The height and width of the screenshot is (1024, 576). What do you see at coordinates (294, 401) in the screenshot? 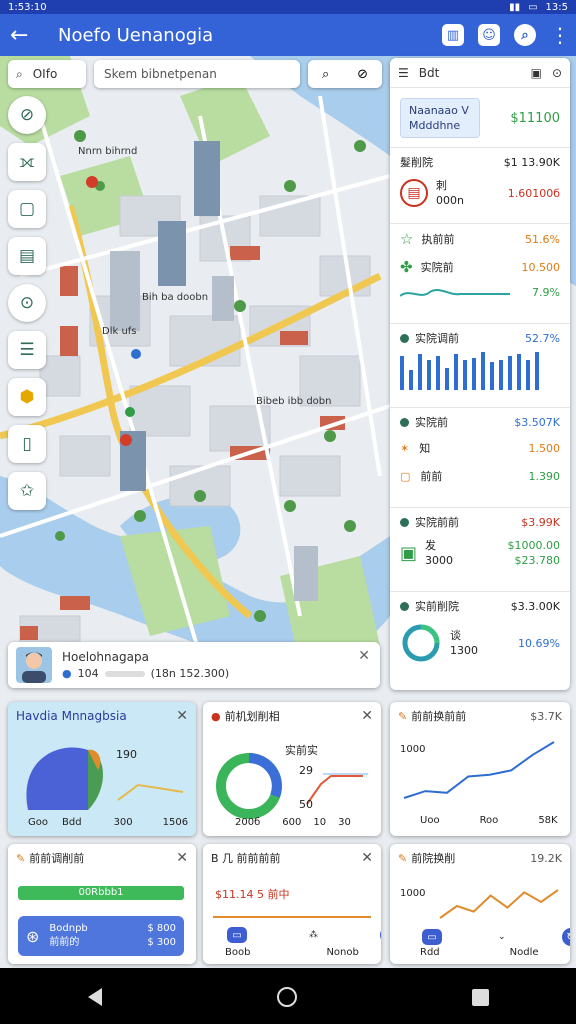
I see `map-label-3: Bibeb ibb dobn` at bounding box center [294, 401].